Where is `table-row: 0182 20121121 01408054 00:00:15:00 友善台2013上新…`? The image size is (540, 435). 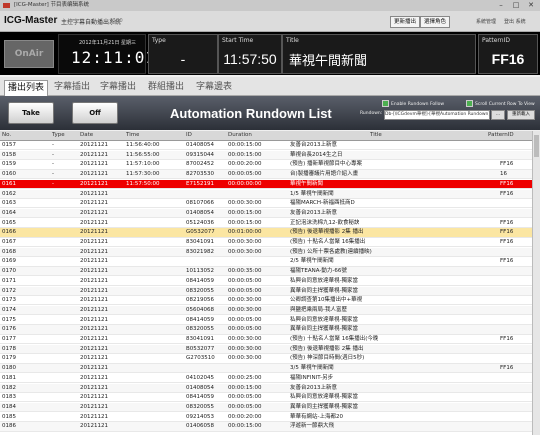
table-row: 0182 20121121 01408054 00:00:15:00 友善台2013上新… is located at coordinates (266, 388).